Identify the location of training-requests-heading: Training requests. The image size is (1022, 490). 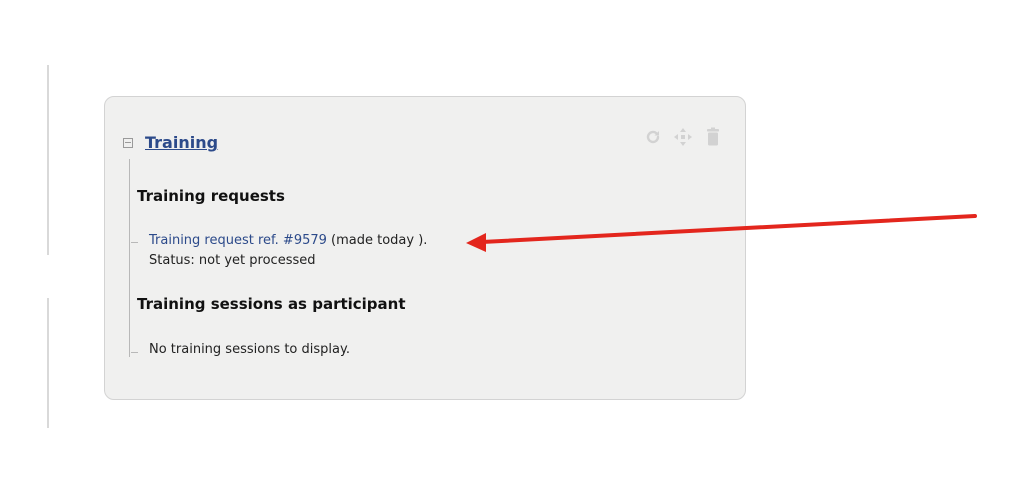
(211, 196).